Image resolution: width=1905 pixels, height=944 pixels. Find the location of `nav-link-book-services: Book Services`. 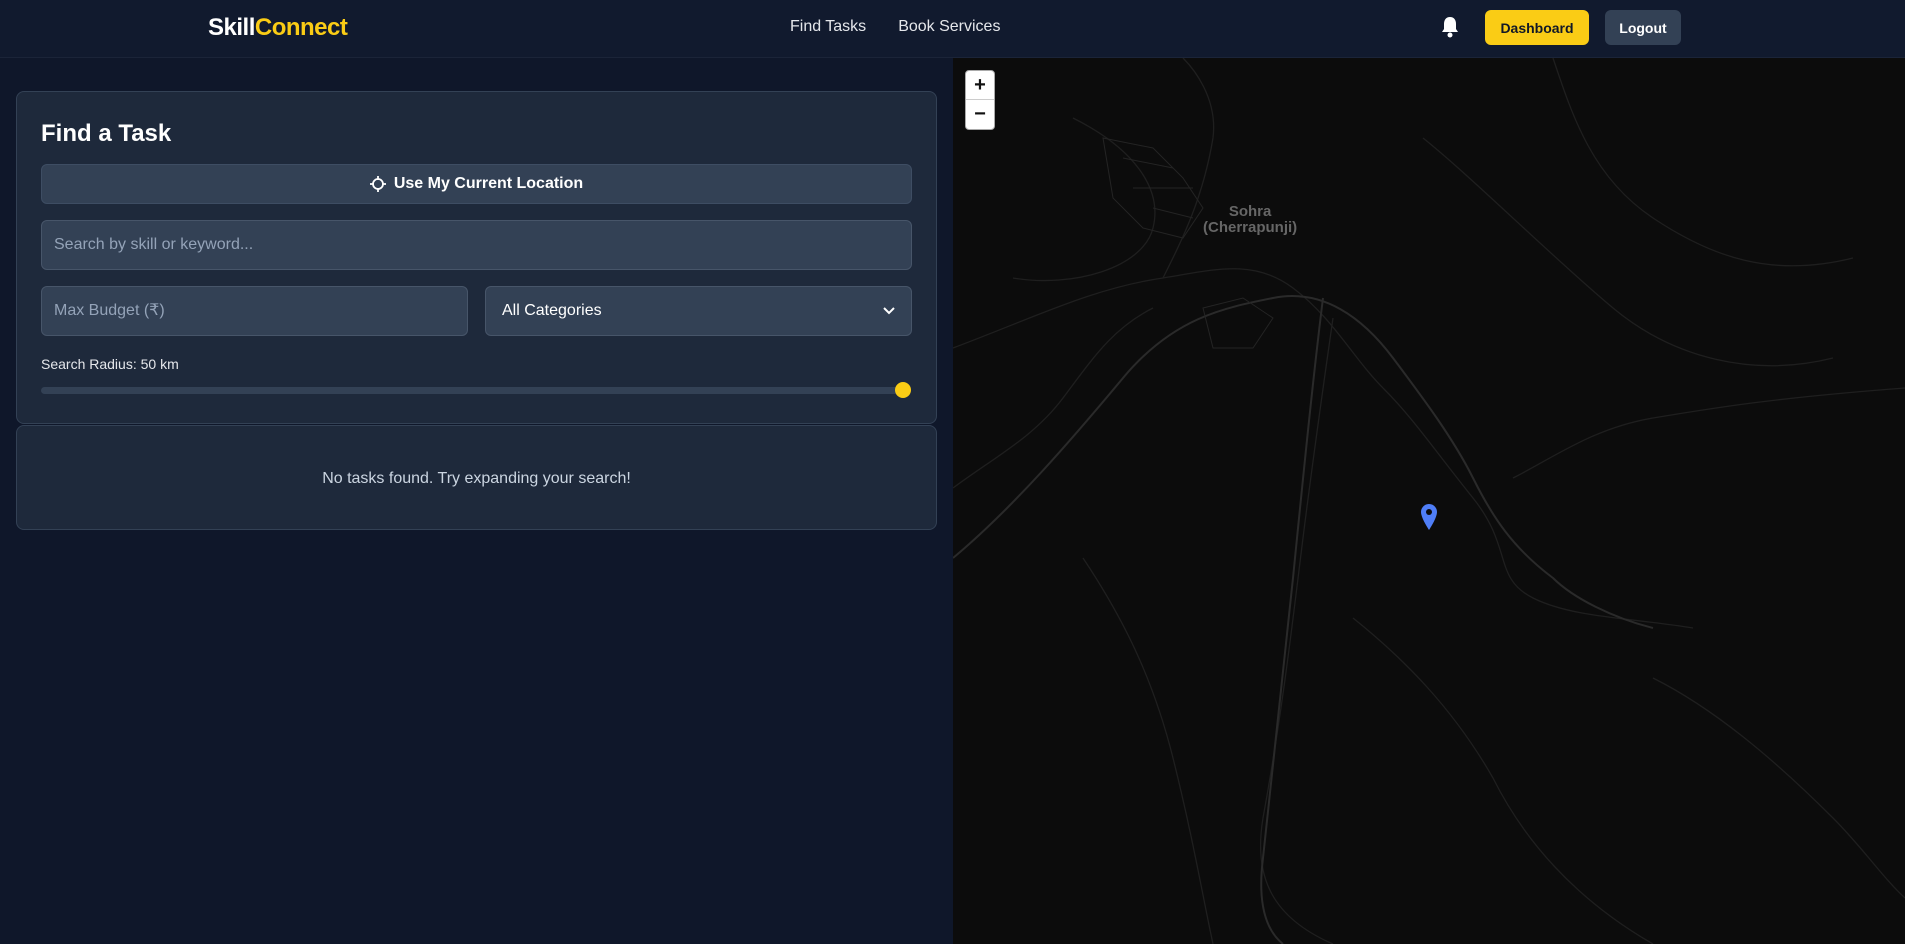

nav-link-book-services: Book Services is located at coordinates (949, 27).